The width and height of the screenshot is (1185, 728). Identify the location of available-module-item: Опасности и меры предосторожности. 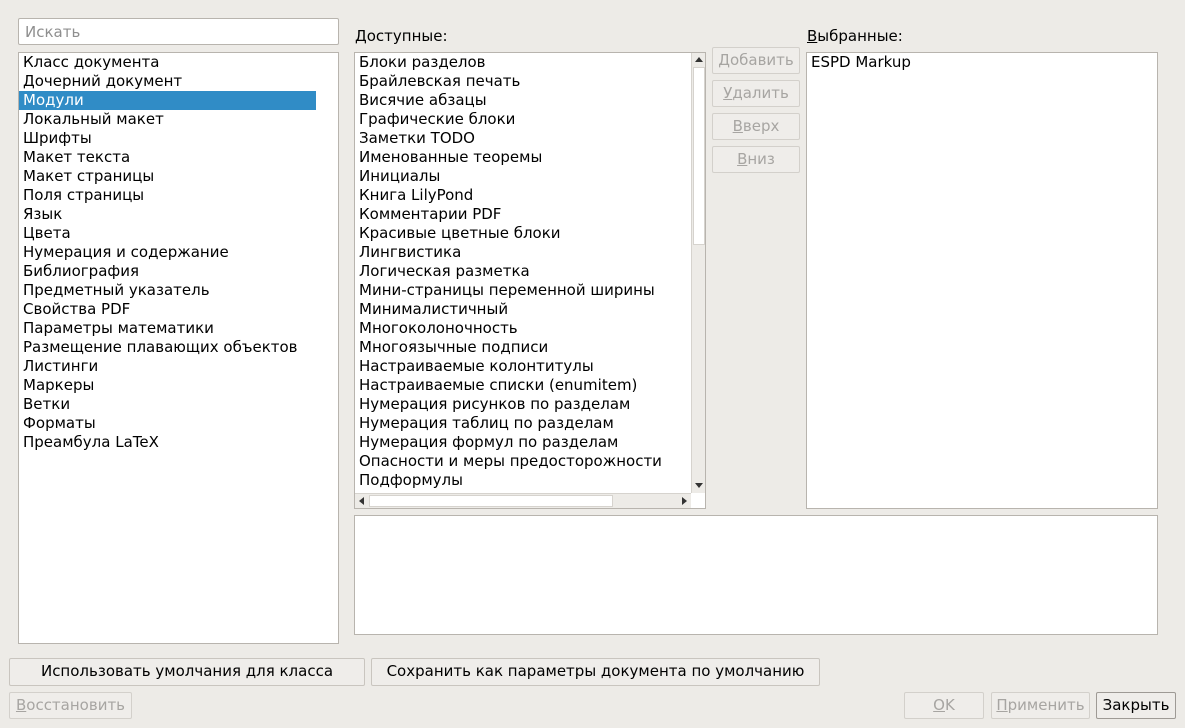
(523, 461).